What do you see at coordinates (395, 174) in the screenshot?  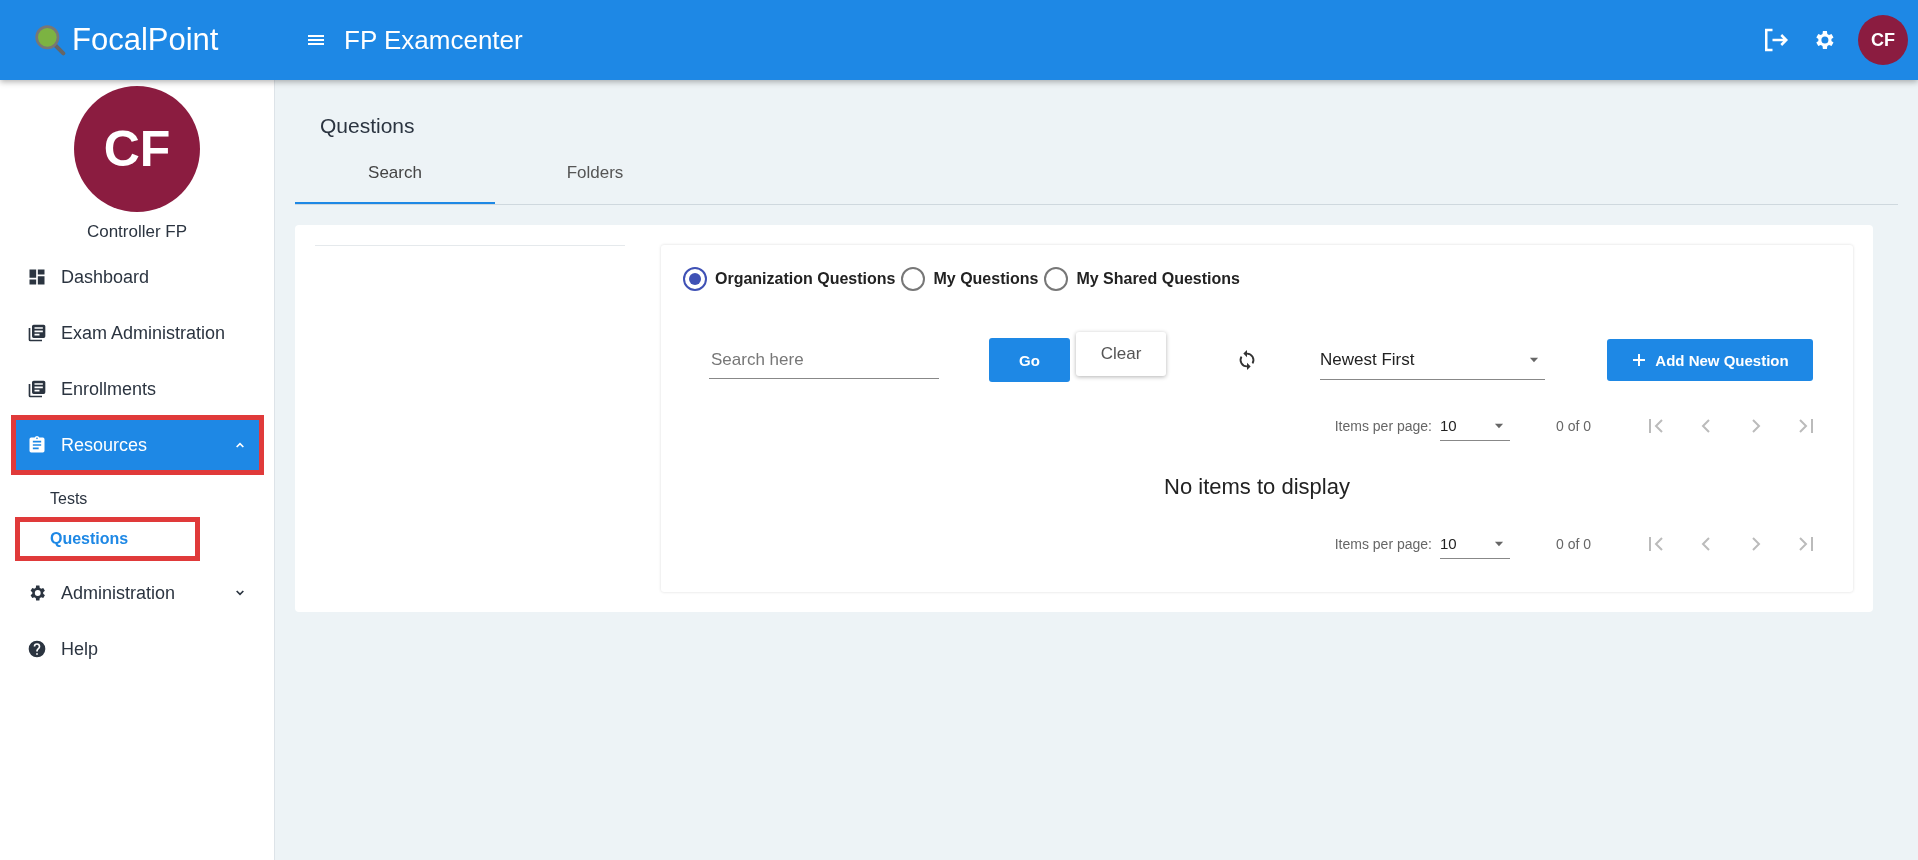 I see `tab: Search` at bounding box center [395, 174].